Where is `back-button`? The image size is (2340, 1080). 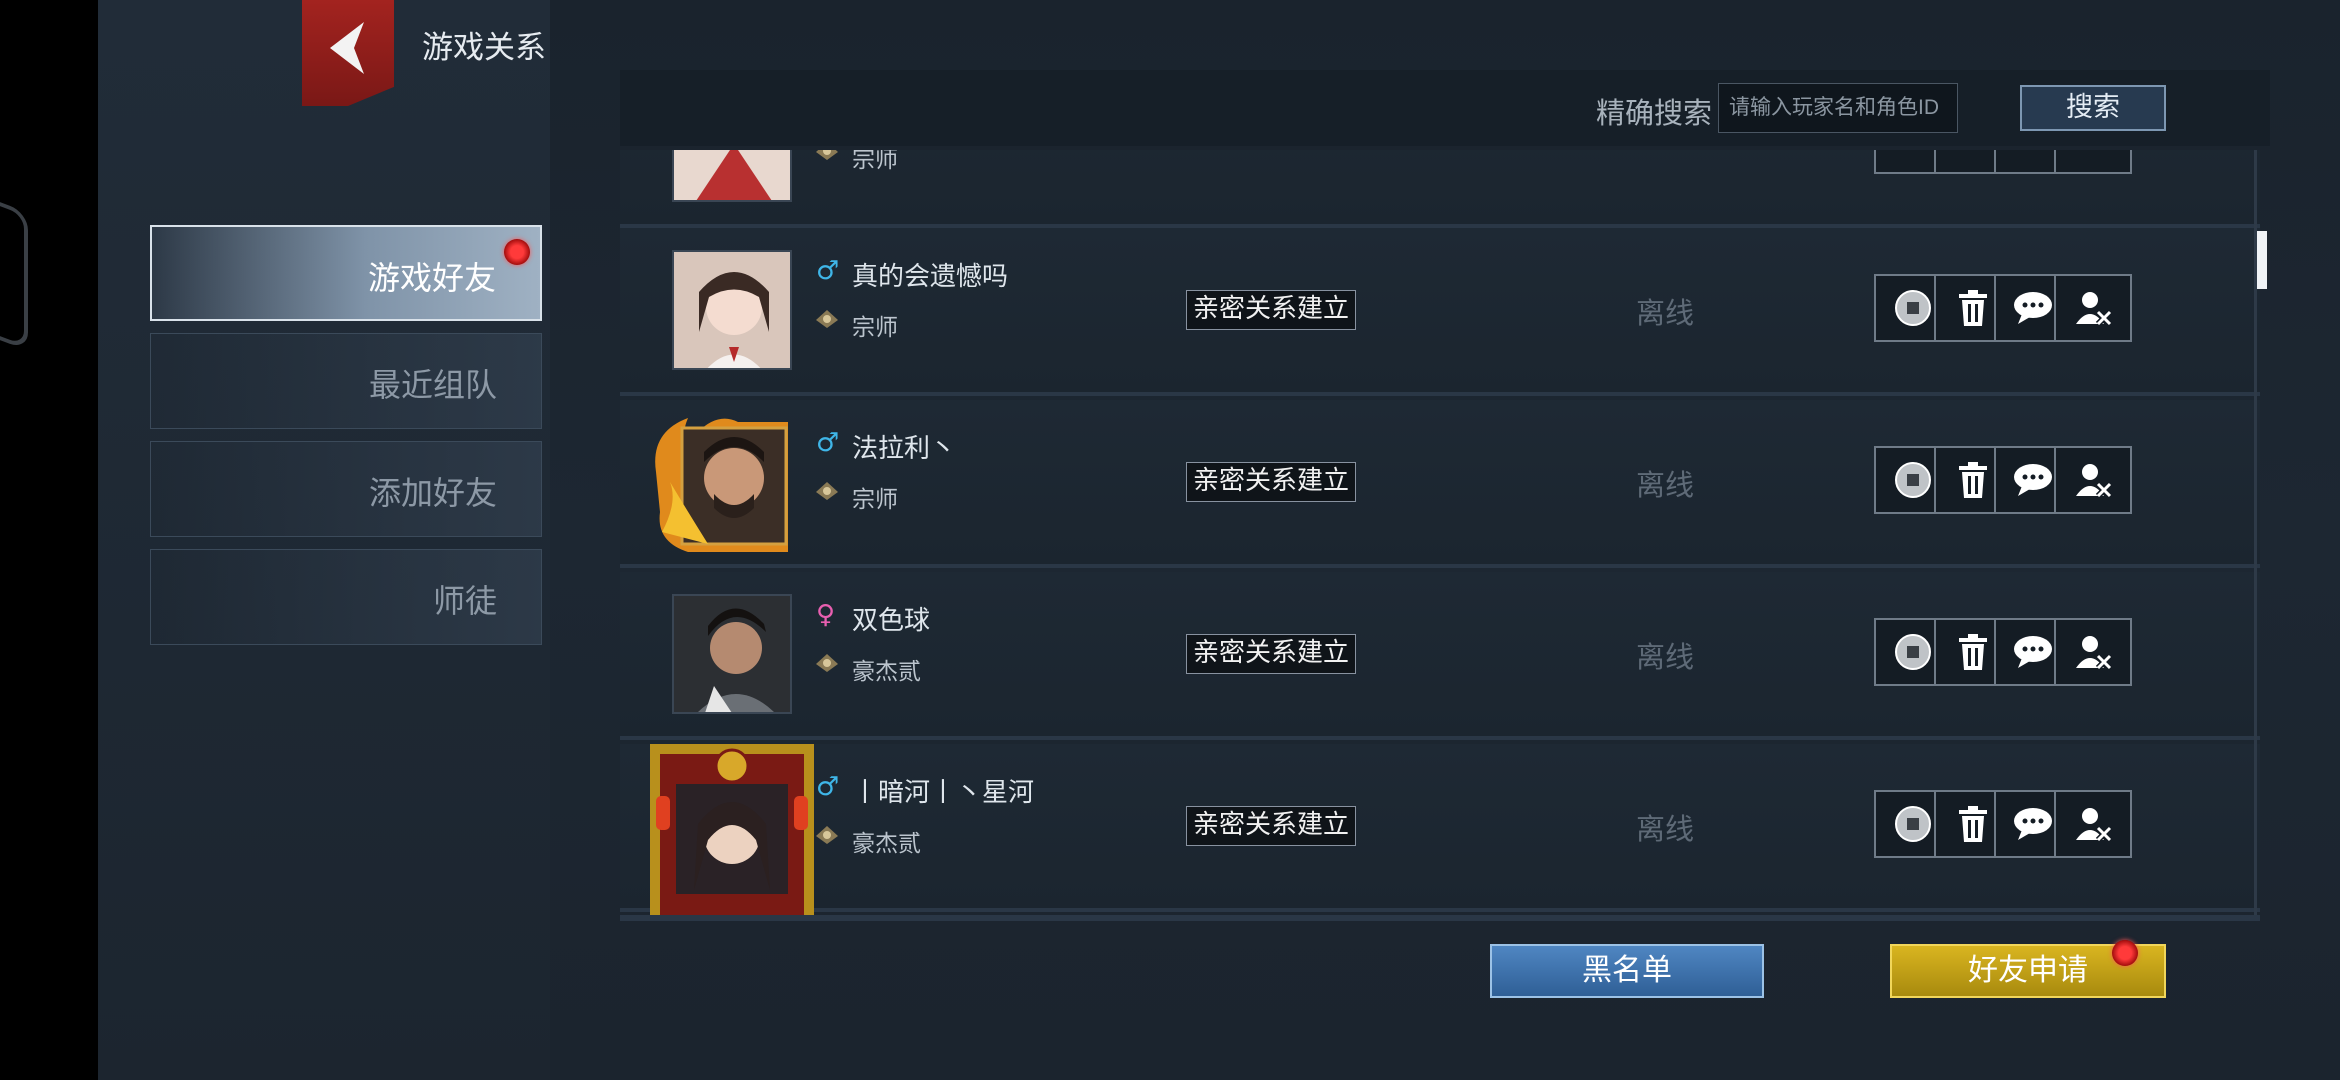 back-button is located at coordinates (348, 53).